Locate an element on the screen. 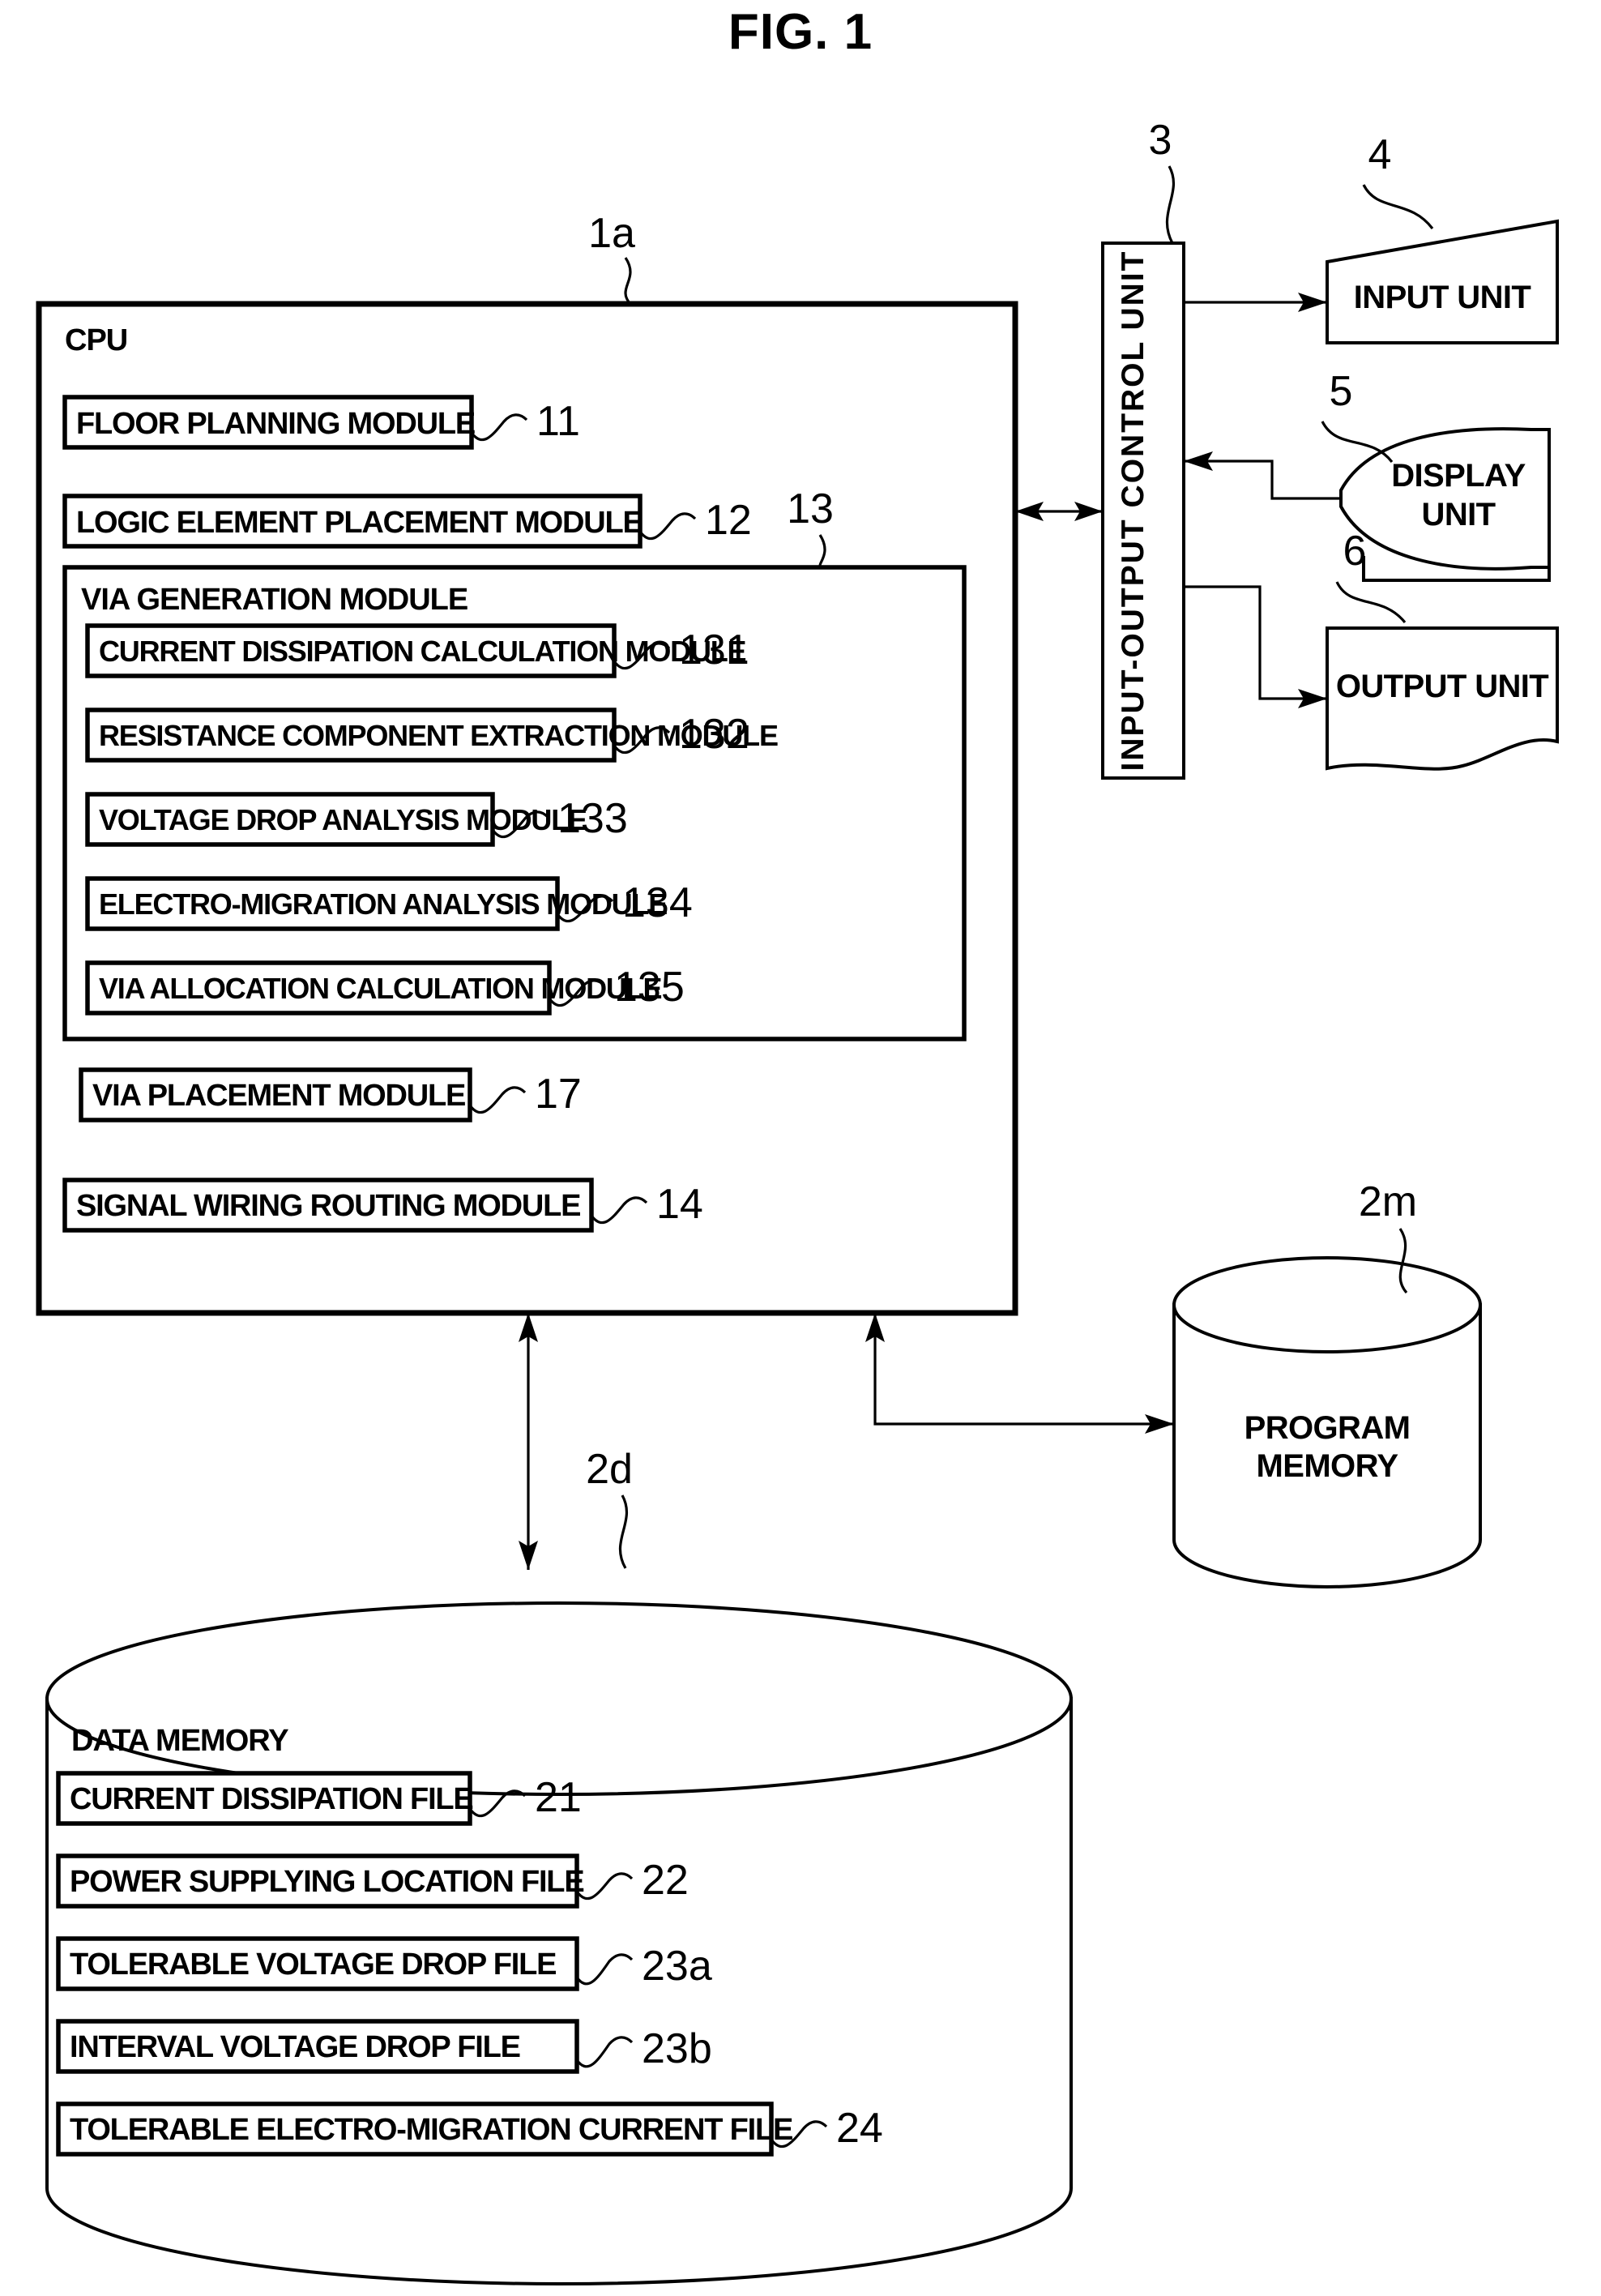 The width and height of the screenshot is (1601, 2296). module-label-logic-element-placement: LOGIC ELEMENT PLACEMENT MODULE is located at coordinates (360, 523).